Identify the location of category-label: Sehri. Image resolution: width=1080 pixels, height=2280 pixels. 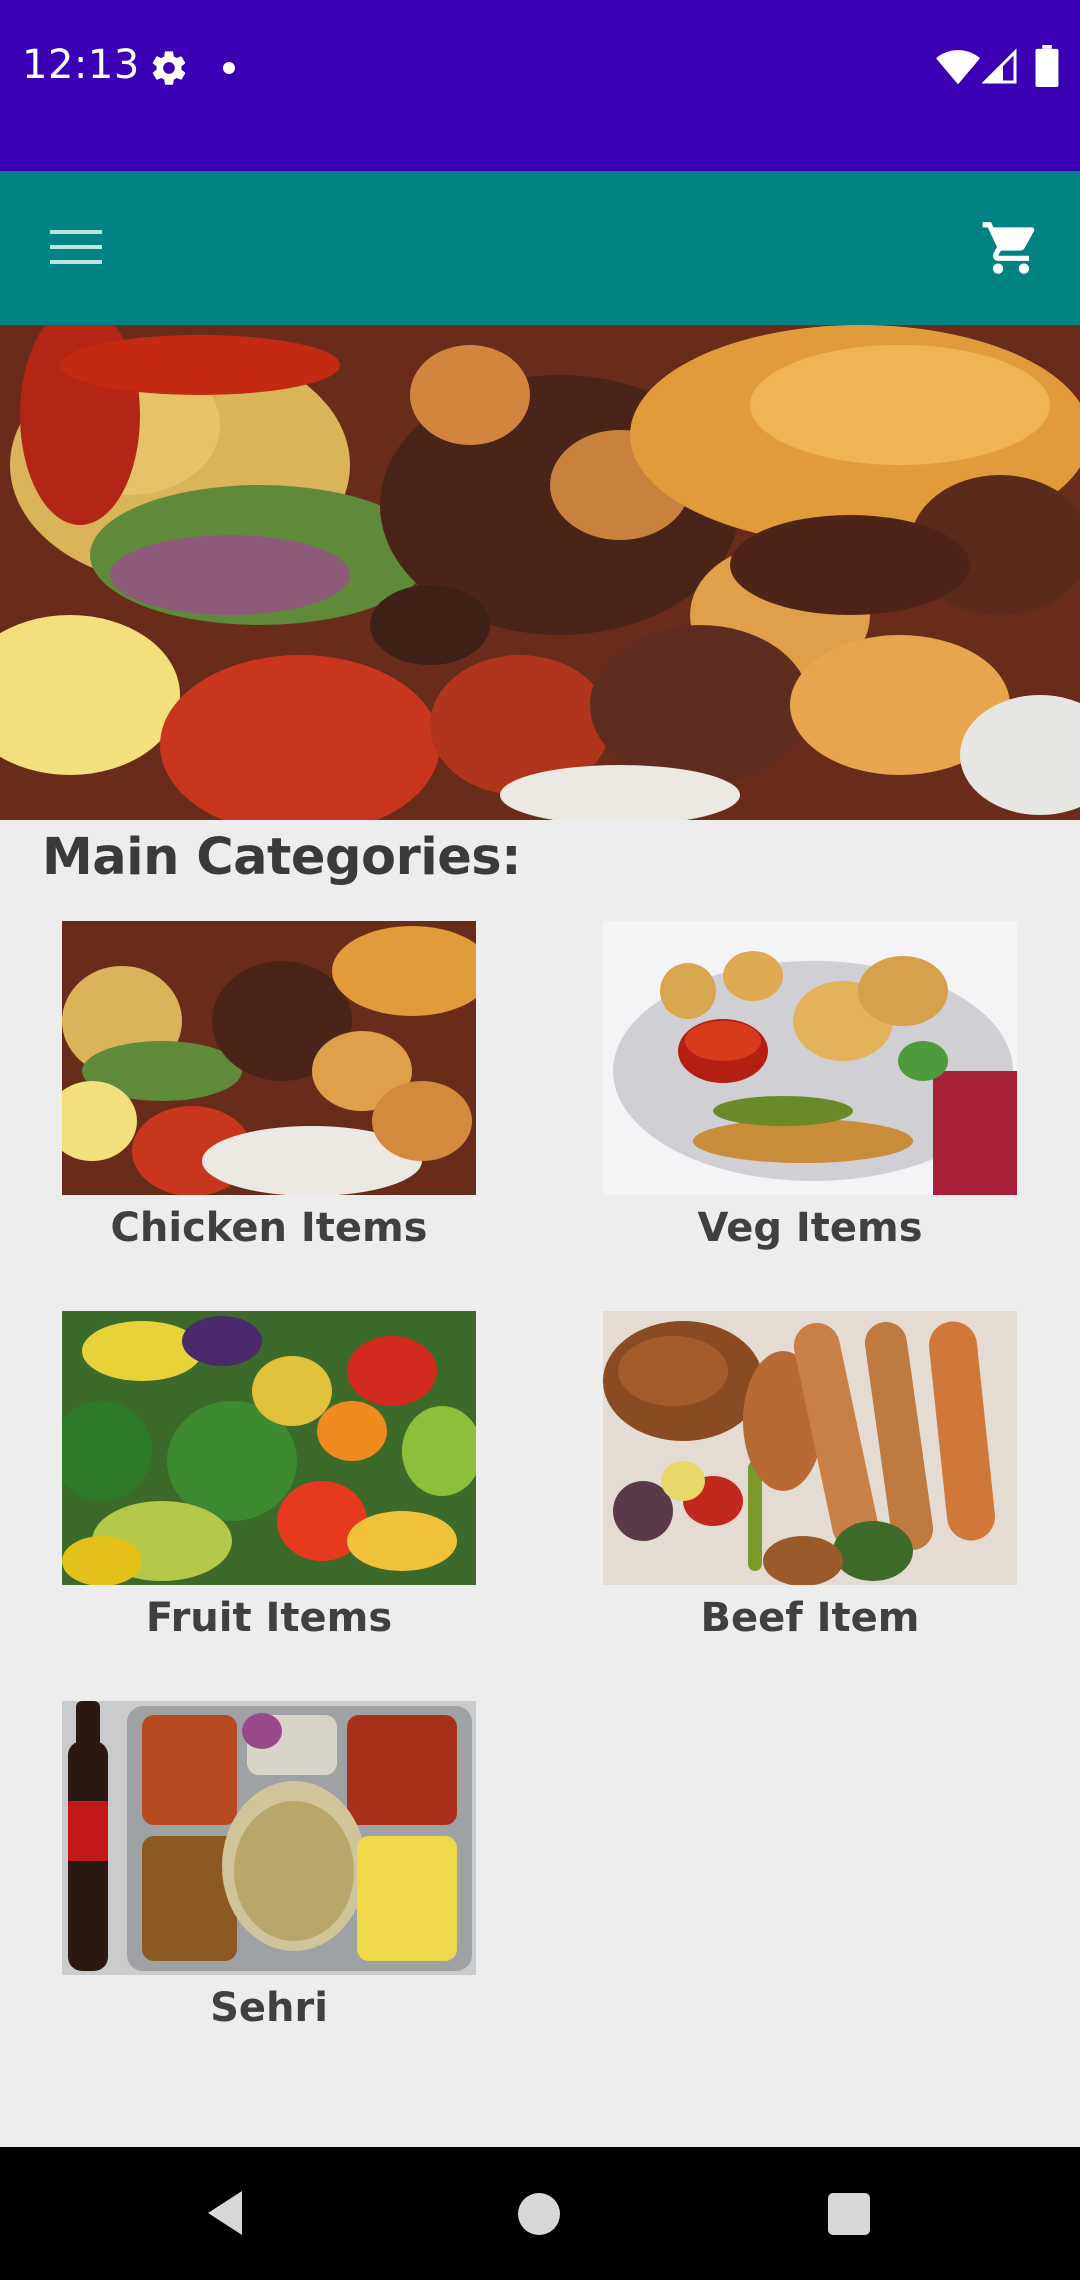
(269, 2008).